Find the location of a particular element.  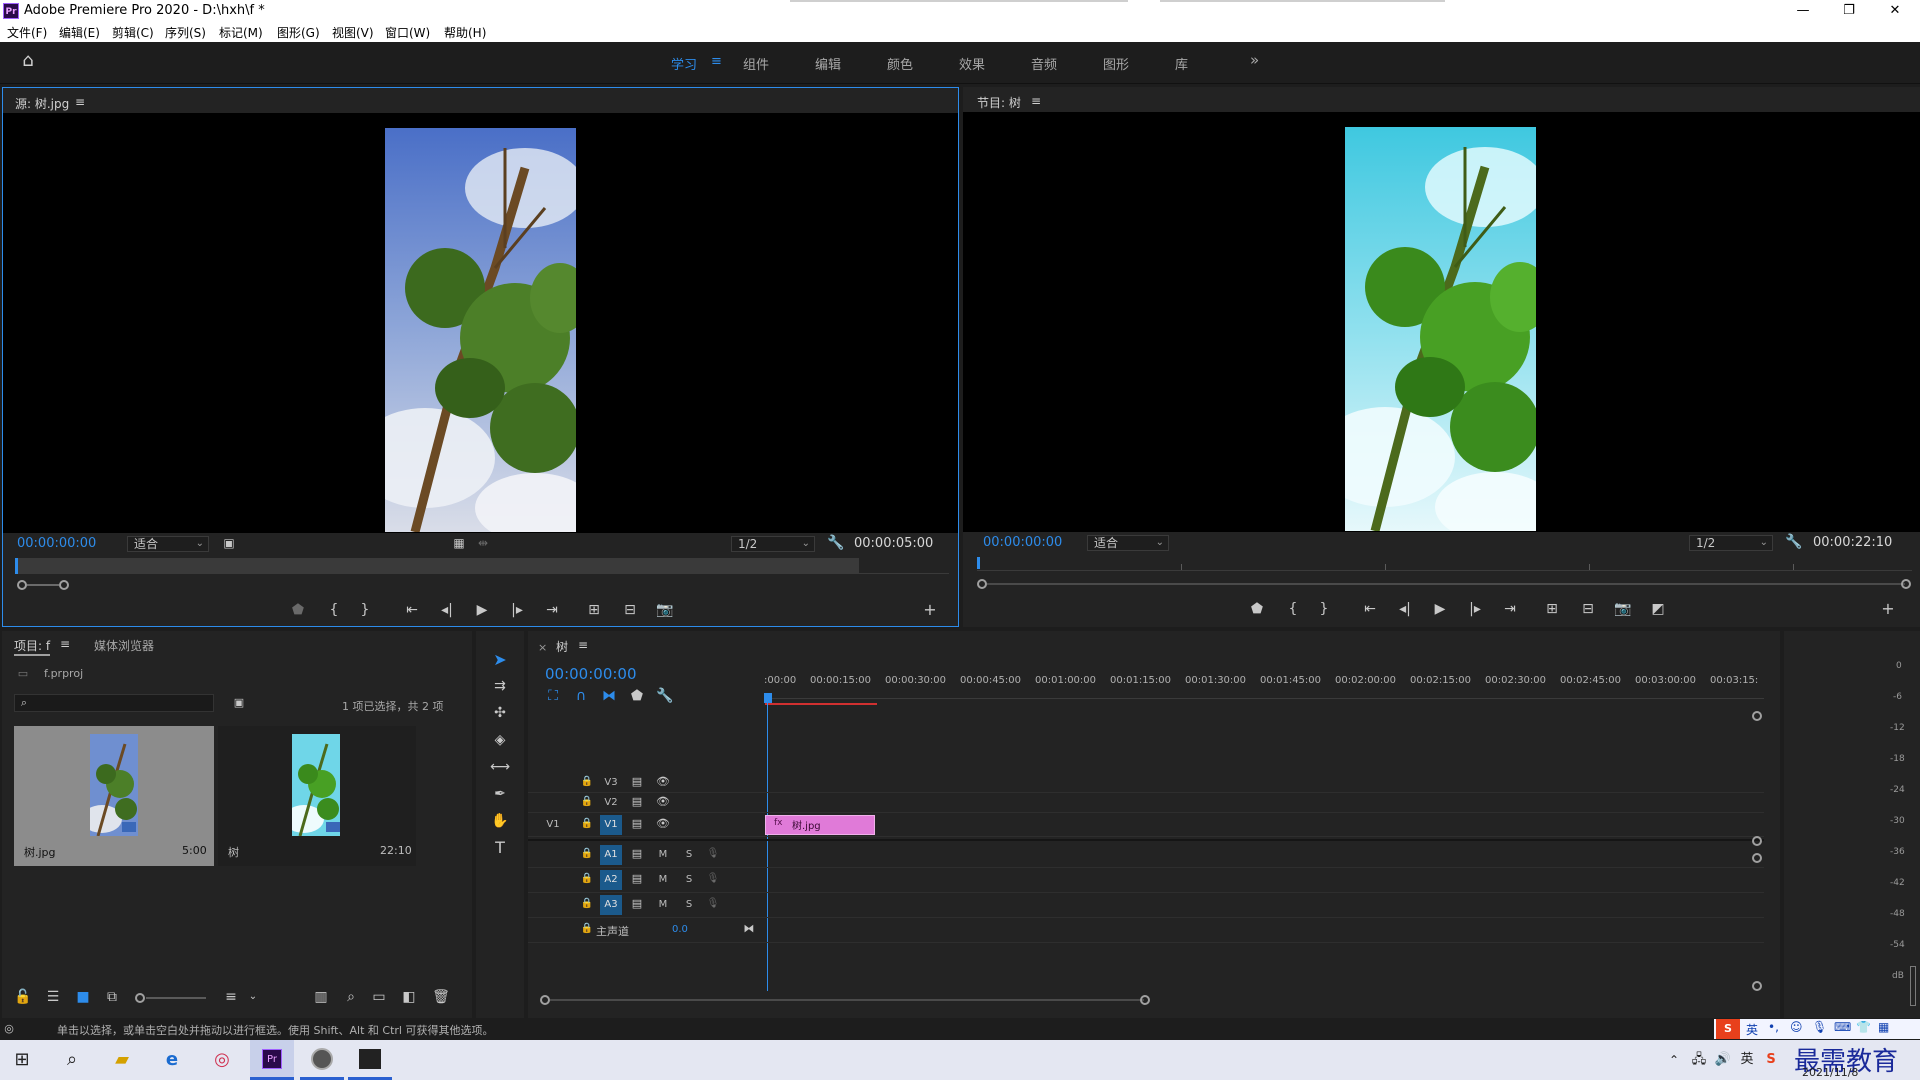

mark-in-icon: { is located at coordinates (1293, 609).